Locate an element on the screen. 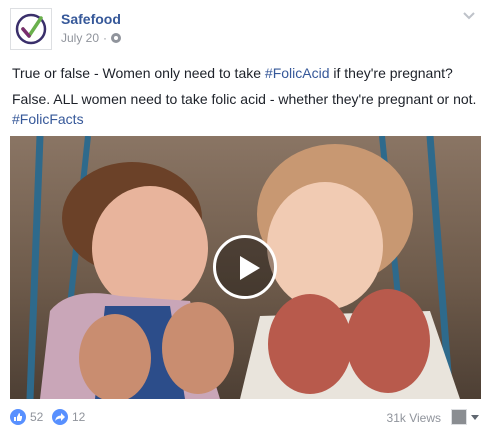 Image resolution: width=491 pixels, height=438 pixels. play-button is located at coordinates (245, 267).